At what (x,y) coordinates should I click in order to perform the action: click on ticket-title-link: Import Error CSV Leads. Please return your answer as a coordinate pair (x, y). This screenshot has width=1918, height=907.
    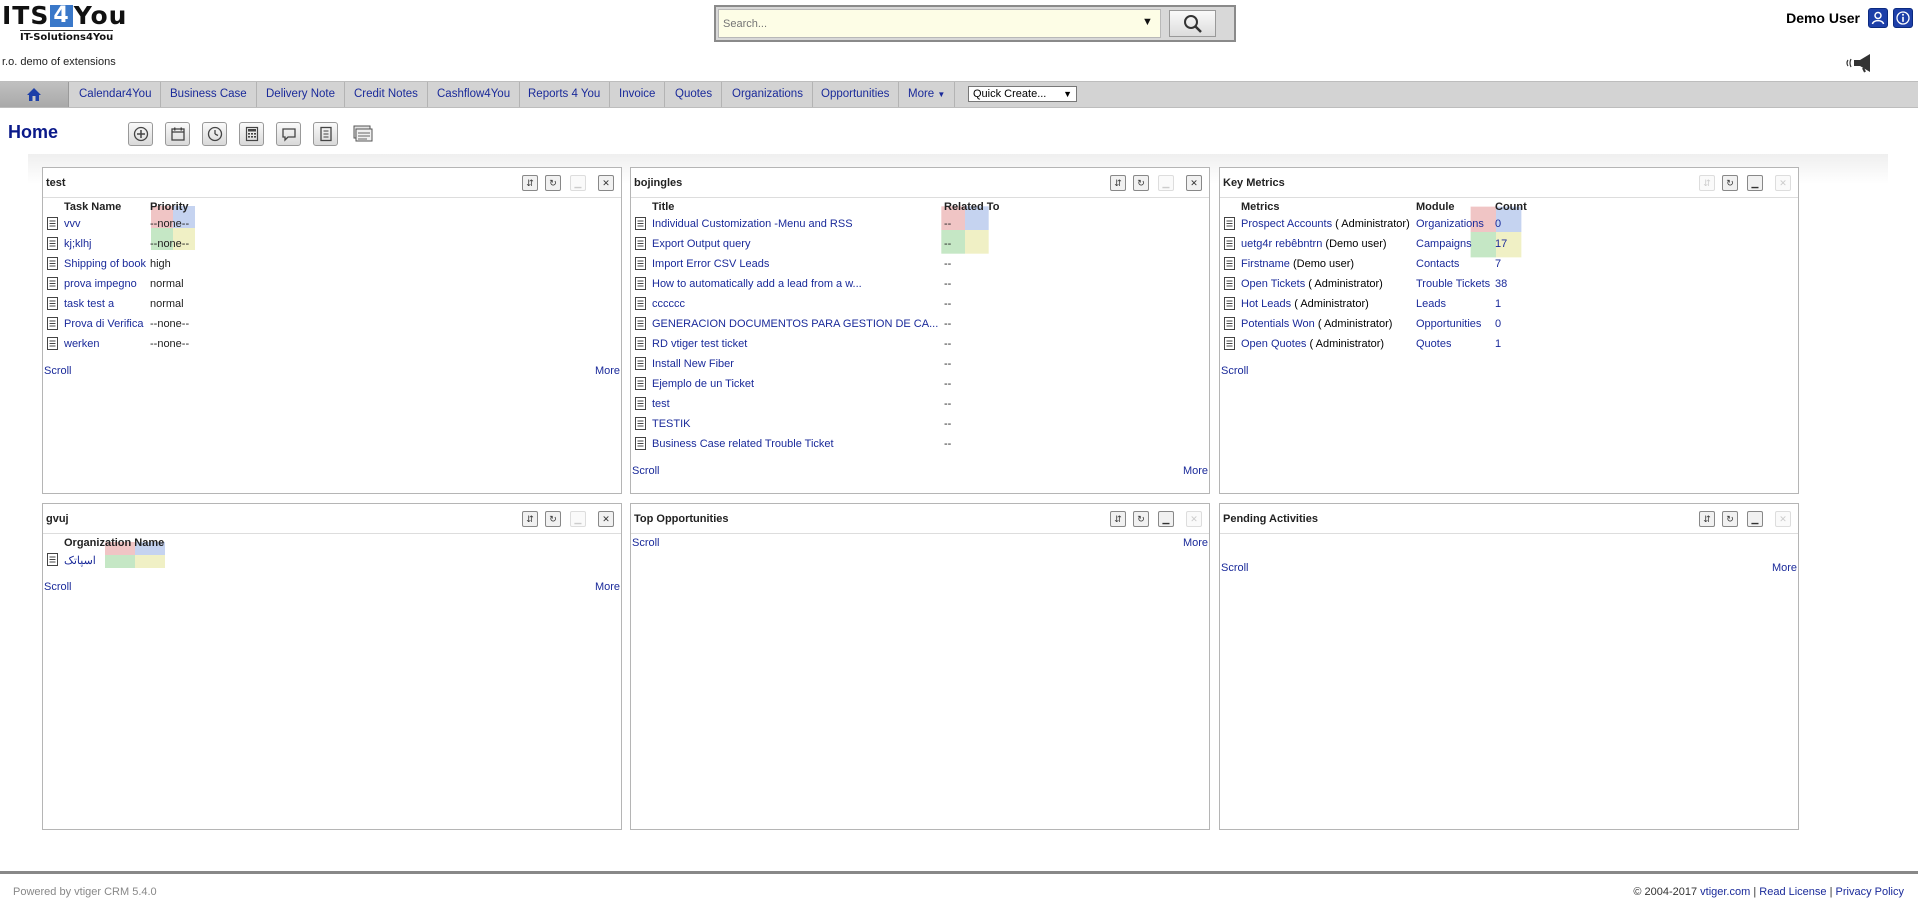
    Looking at the image, I should click on (797, 264).